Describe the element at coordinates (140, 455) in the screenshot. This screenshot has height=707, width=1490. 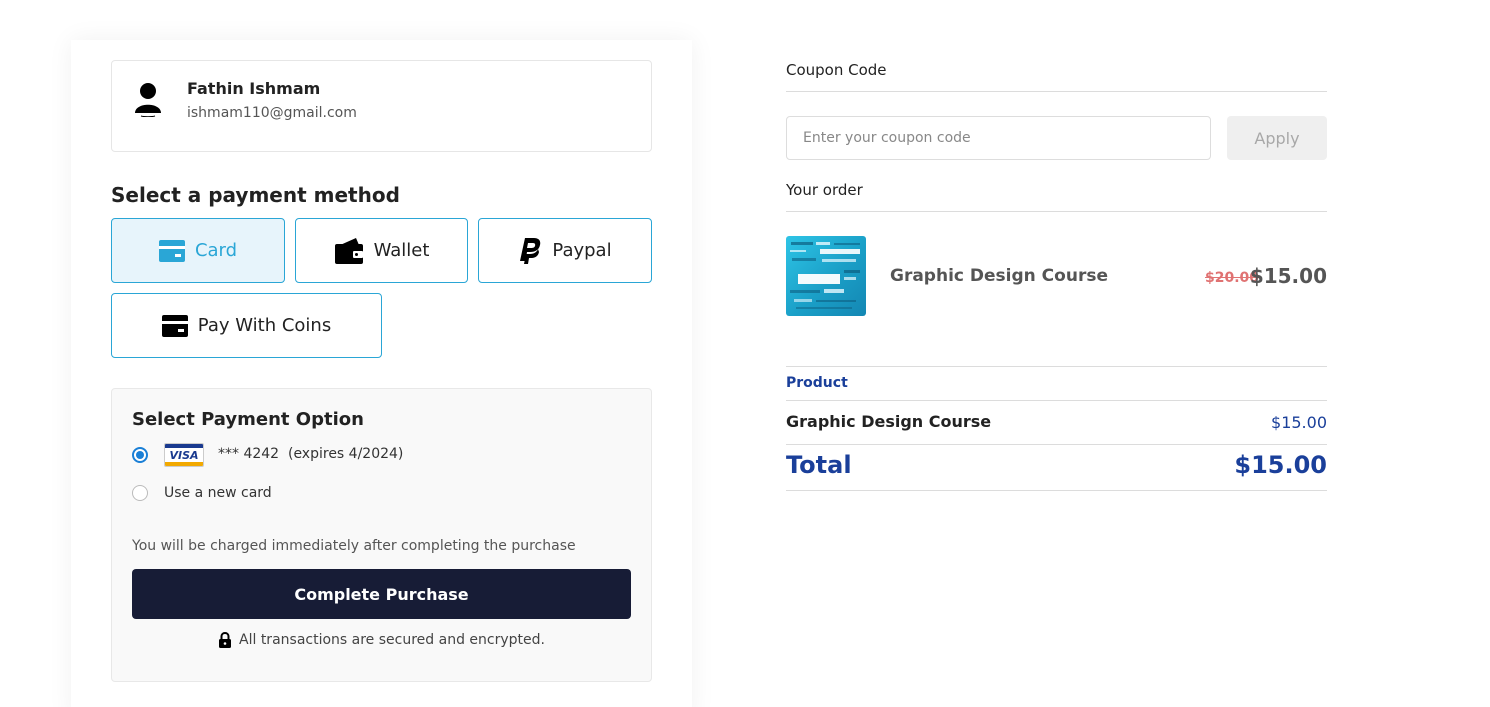
I see `saved-card-radio` at that location.